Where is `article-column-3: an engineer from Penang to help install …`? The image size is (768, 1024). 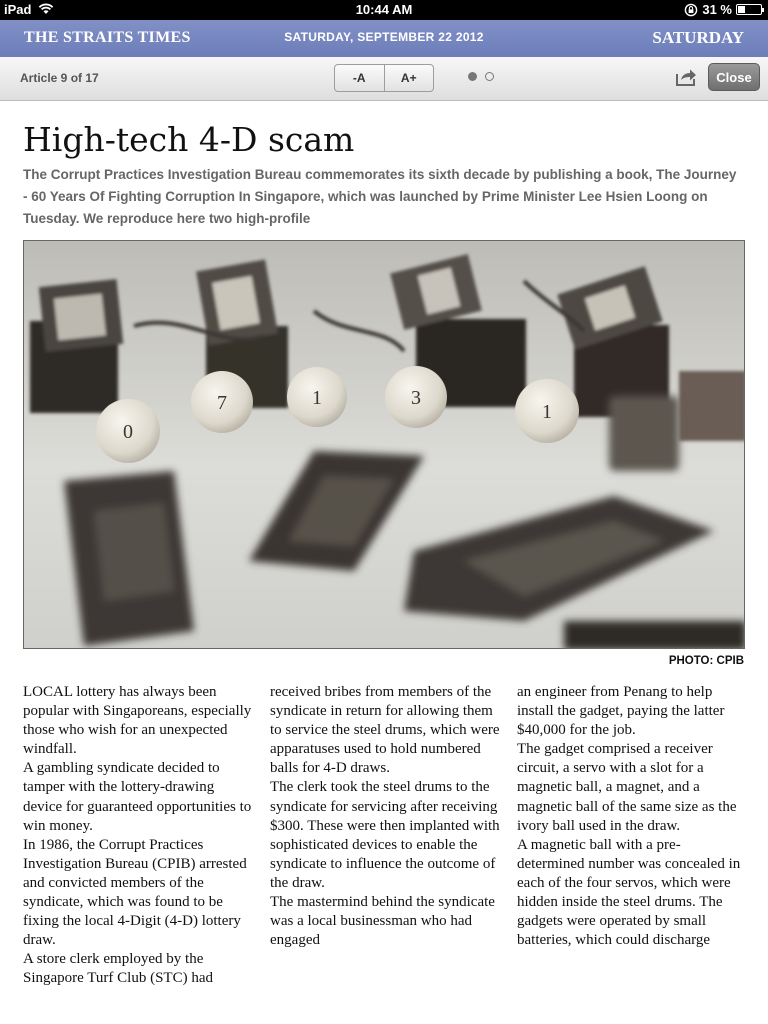
article-column-3: an engineer from Penang to help install … is located at coordinates (632, 816).